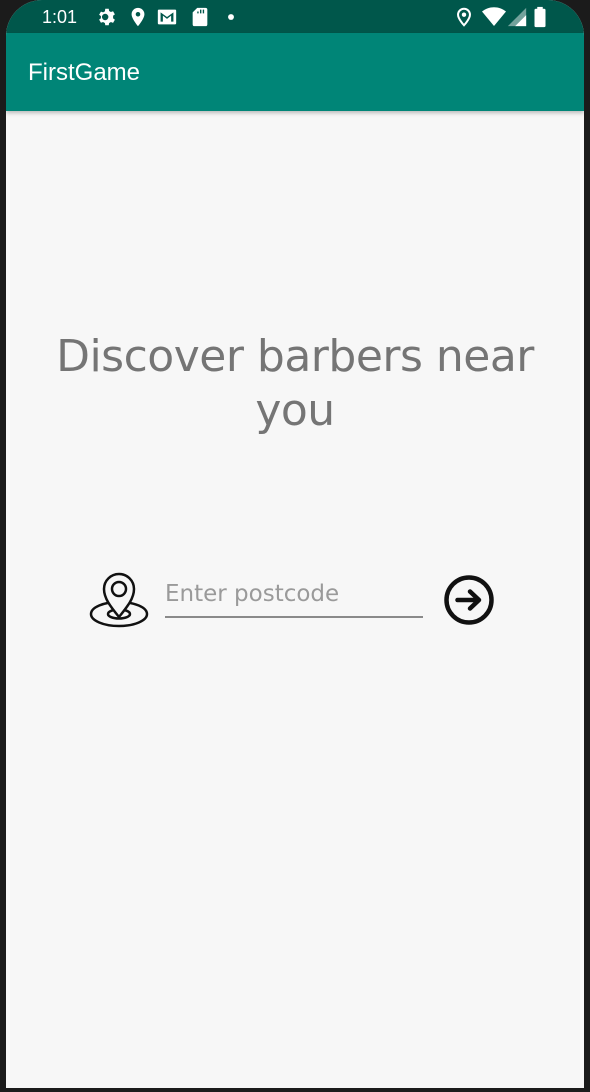  Describe the element at coordinates (107, 17) in the screenshot. I see `settings-icon` at that location.